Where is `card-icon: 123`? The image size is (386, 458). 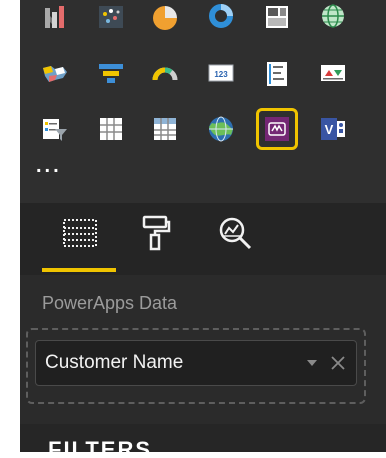
card-icon: 123 is located at coordinates (221, 74).